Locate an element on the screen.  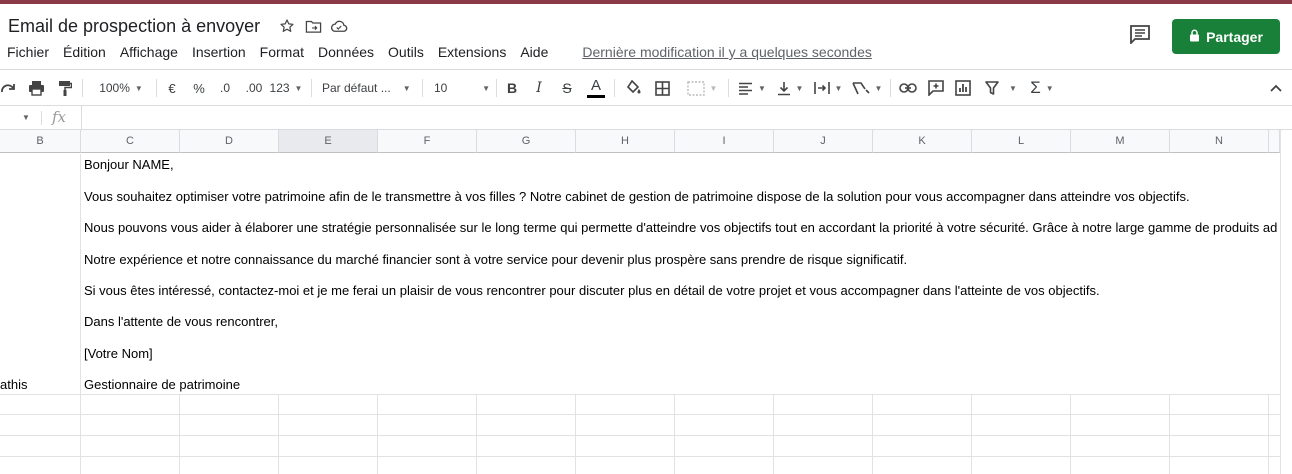
menu-insertion: Insertion is located at coordinates (219, 52).